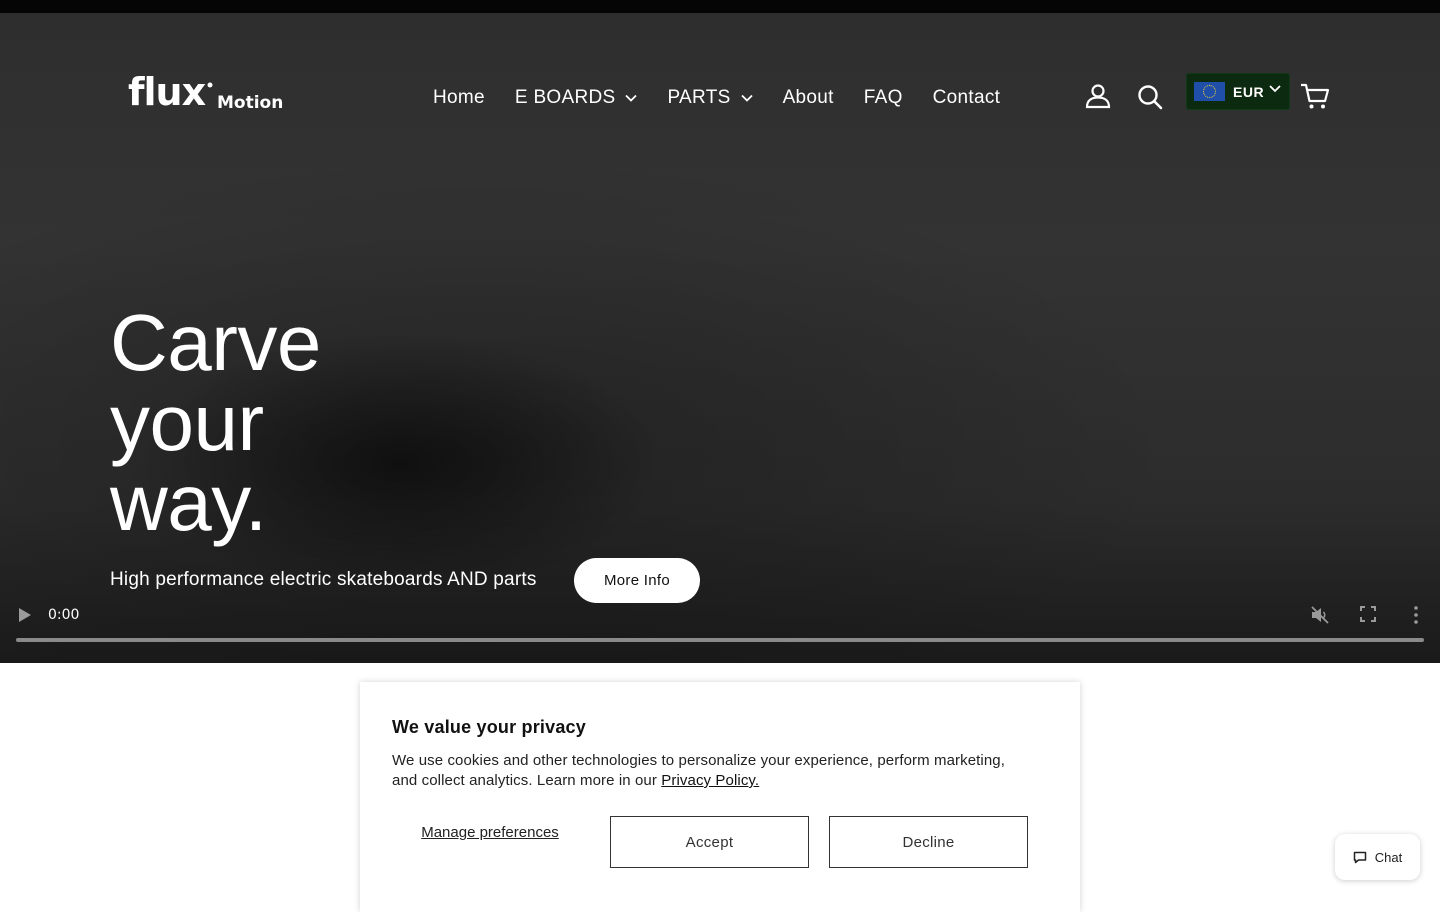 Image resolution: width=1440 pixels, height=912 pixels. What do you see at coordinates (1320, 615) in the screenshot?
I see `muted-speaker-icon` at bounding box center [1320, 615].